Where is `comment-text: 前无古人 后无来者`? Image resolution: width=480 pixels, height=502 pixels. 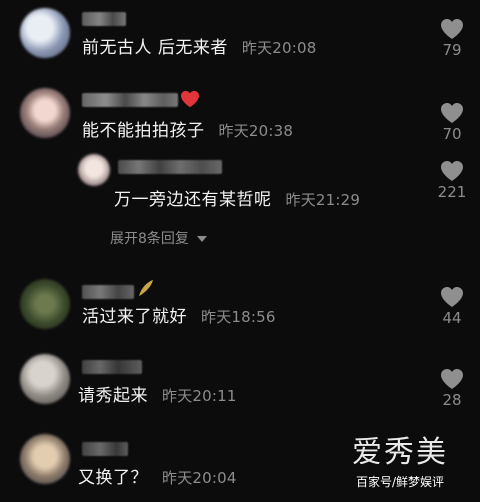 comment-text: 前无古人 后无来者 is located at coordinates (155, 48).